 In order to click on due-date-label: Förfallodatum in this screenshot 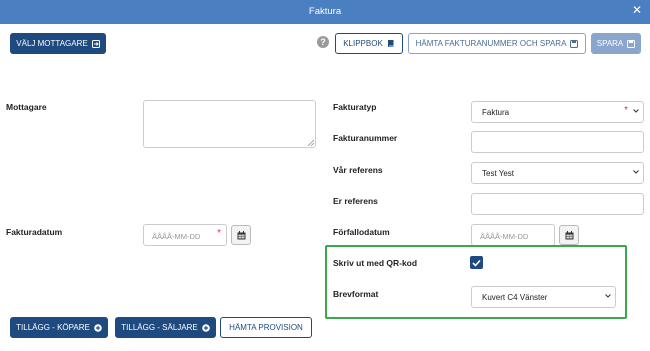, I will do `click(361, 232)`.